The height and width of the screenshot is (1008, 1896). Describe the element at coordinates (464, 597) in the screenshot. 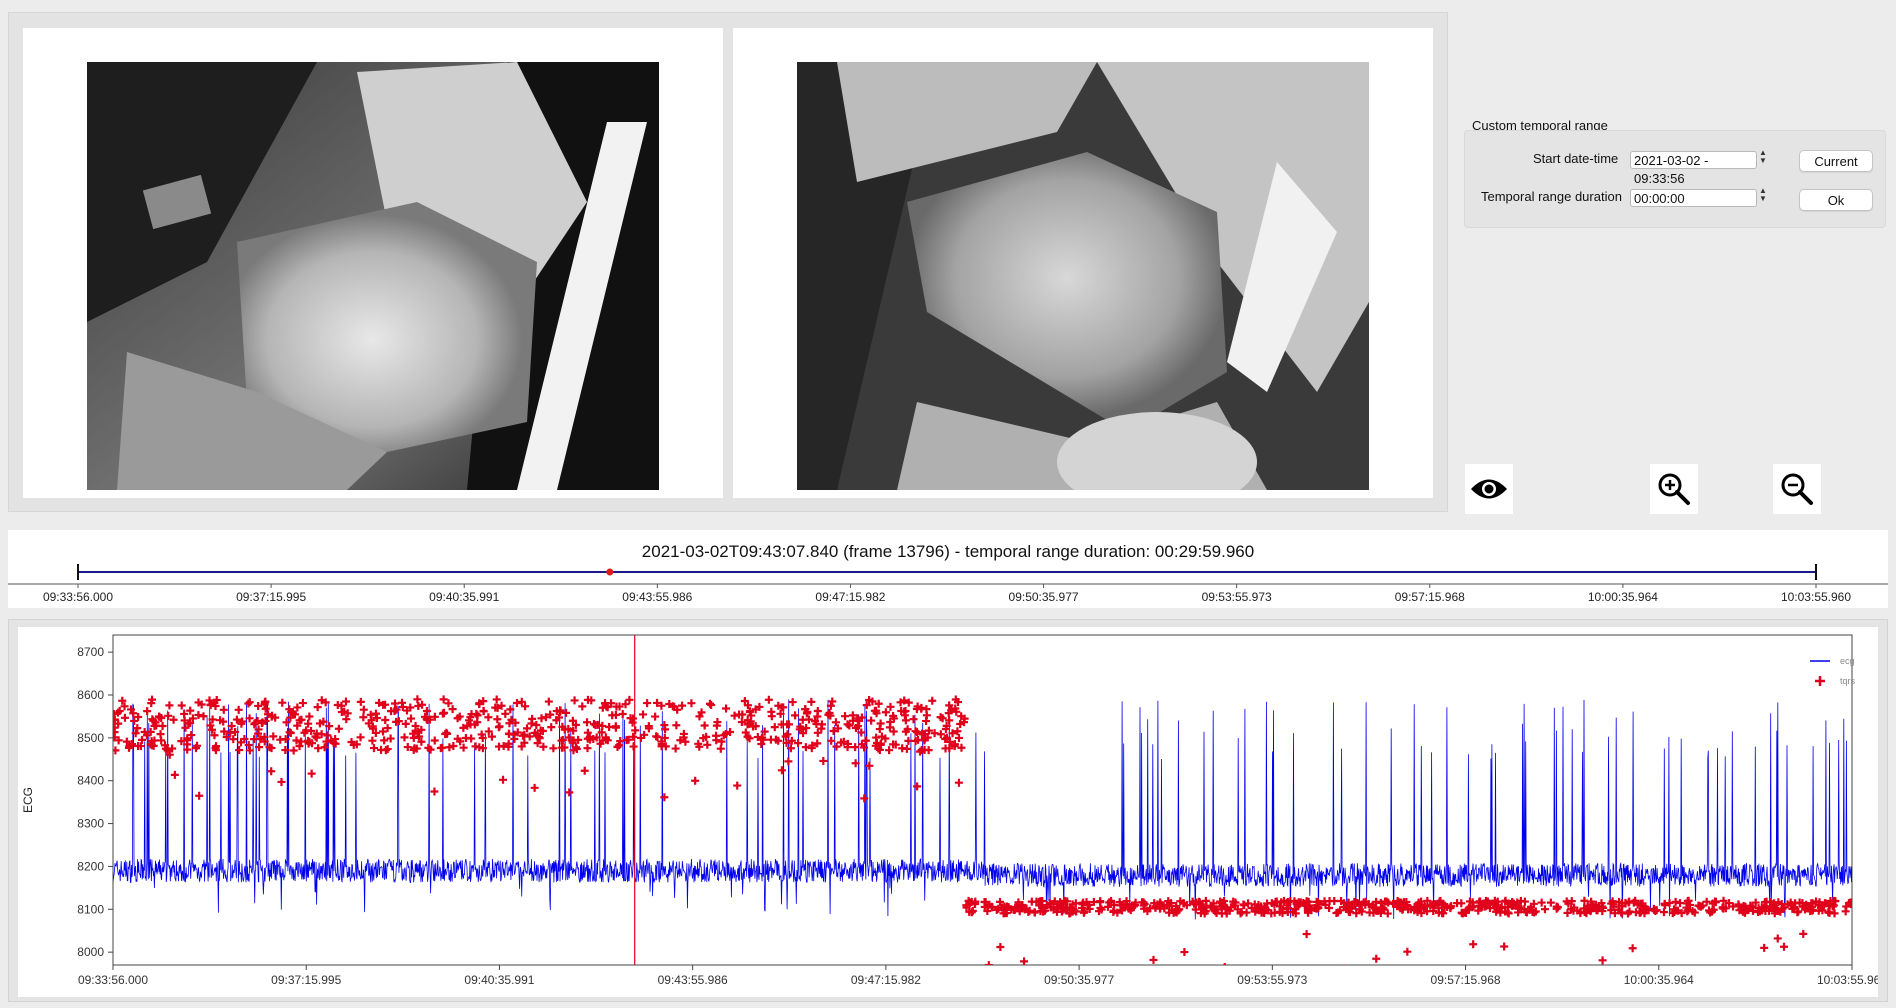

I see `timeline-tick-label: 09:40:35.991` at that location.